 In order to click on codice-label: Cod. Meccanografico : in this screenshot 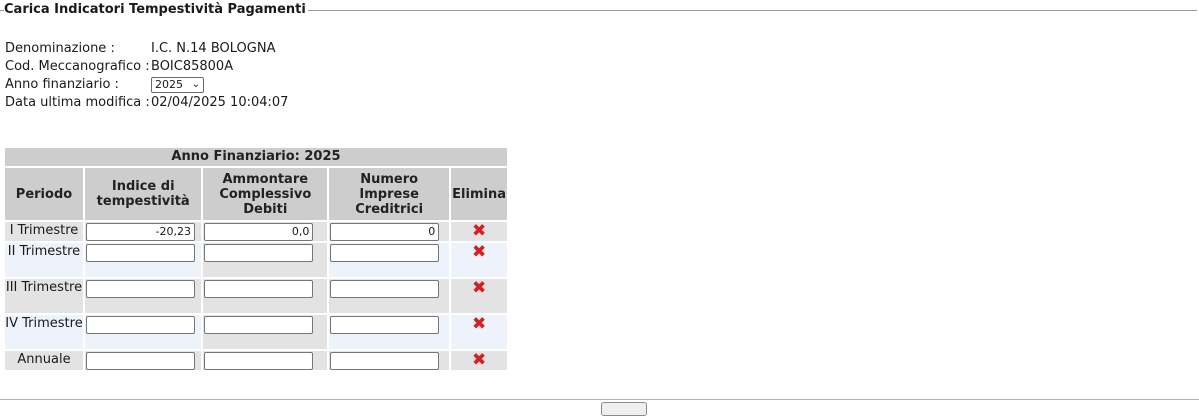, I will do `click(77, 66)`.